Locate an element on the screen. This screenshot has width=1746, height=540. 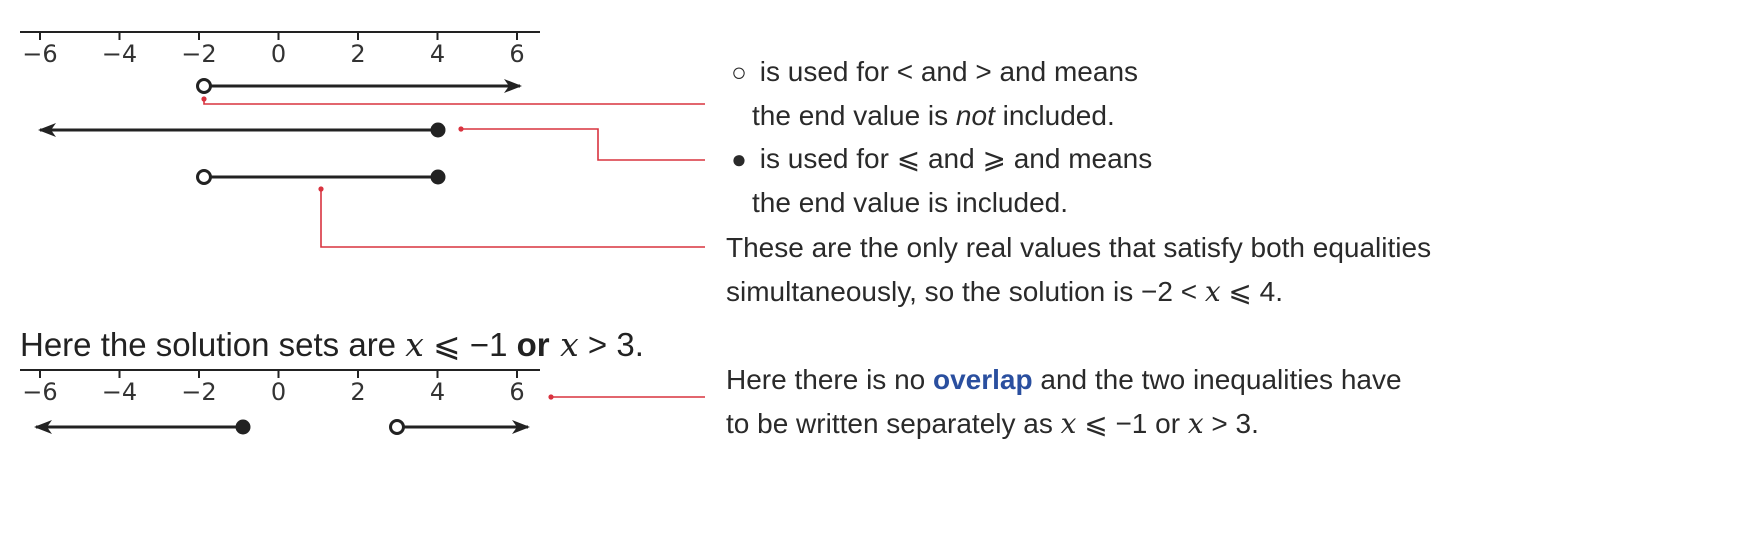
closed-circle-4-a is located at coordinates (438, 130).